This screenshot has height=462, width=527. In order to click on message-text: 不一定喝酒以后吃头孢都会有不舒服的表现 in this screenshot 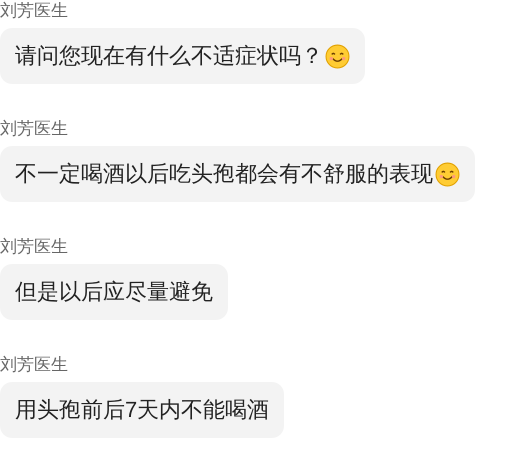, I will do `click(224, 174)`.